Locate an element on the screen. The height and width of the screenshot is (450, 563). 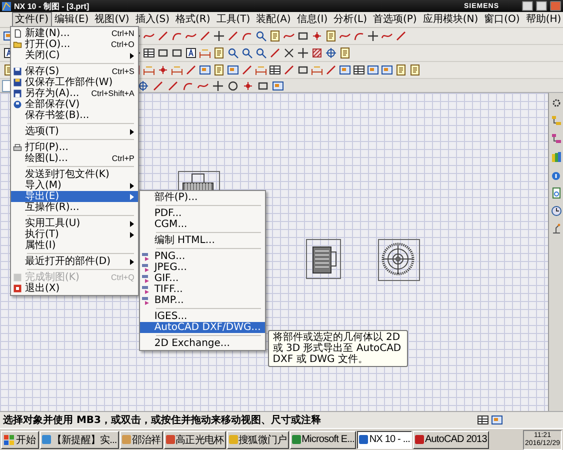
menu-item: 关闭(C) is located at coordinates (74, 55).